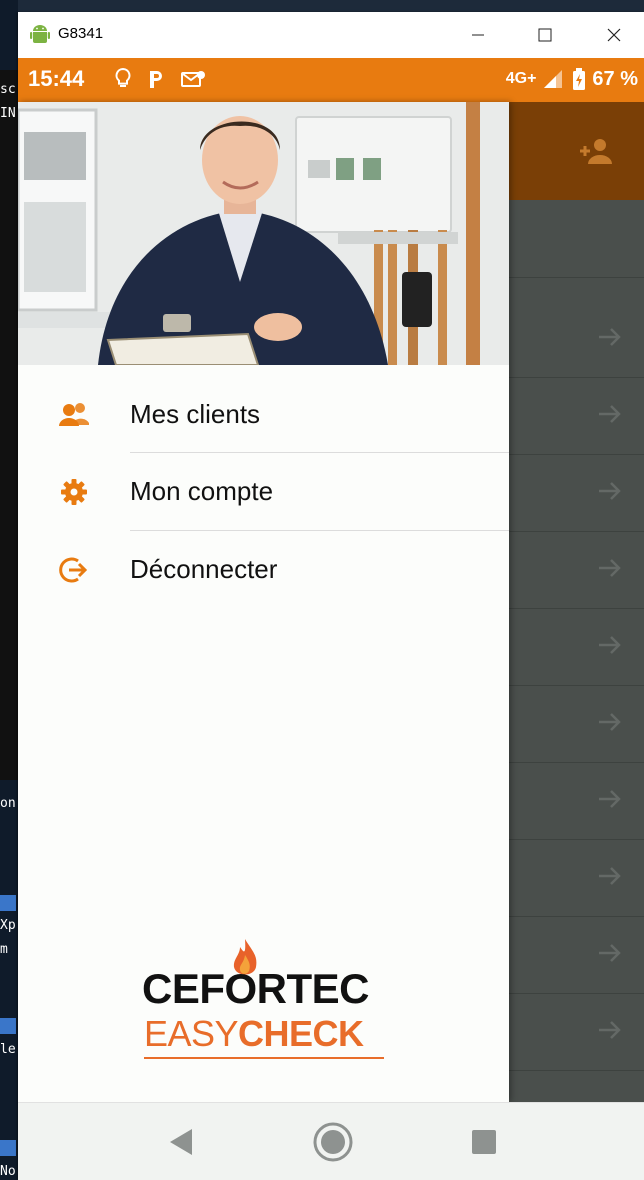  Describe the element at coordinates (4, 949) in the screenshot. I see `desktop-text-fragment: m` at that location.